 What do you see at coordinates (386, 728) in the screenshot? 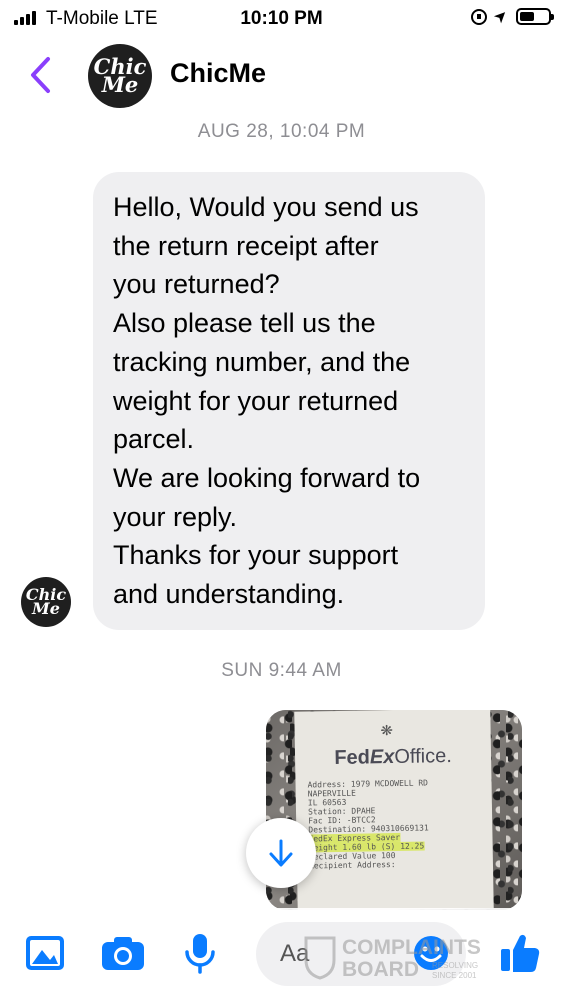
I see `fedex-office-mark-icon: ❋` at bounding box center [386, 728].